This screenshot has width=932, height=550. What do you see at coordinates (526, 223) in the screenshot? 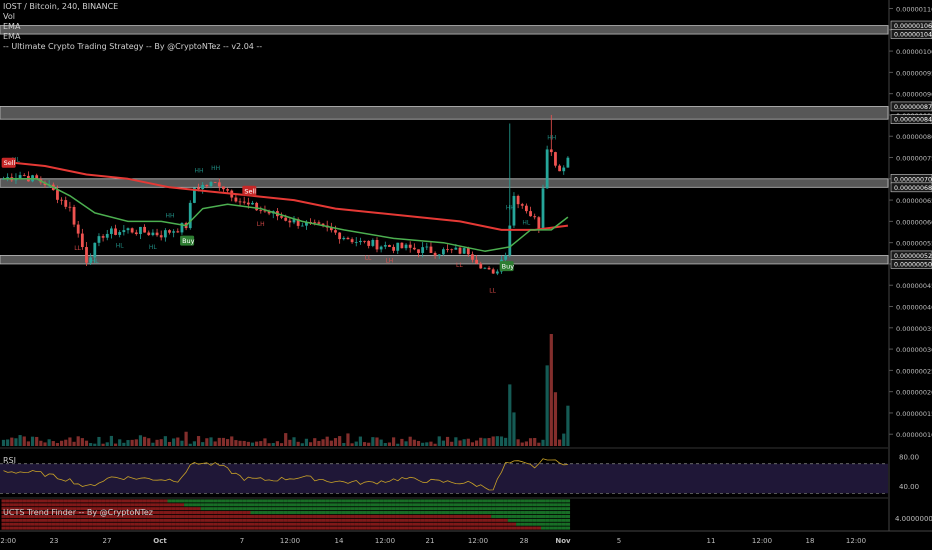
I see `structure-label: HL` at bounding box center [526, 223].